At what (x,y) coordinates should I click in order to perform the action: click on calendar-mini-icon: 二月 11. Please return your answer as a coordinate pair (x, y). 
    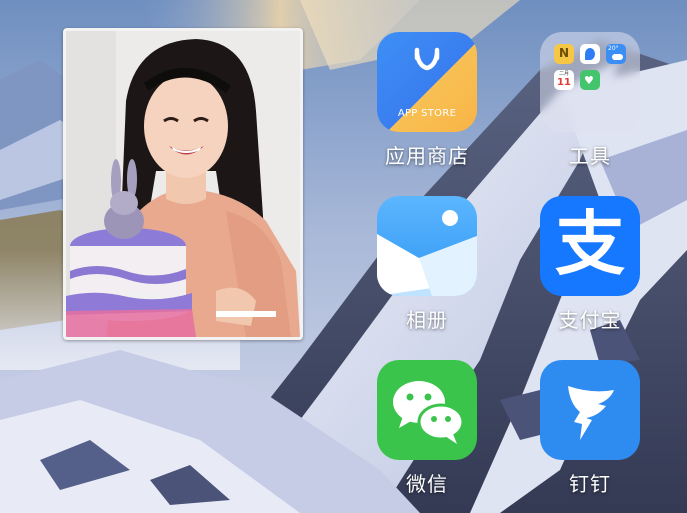
    Looking at the image, I should click on (564, 80).